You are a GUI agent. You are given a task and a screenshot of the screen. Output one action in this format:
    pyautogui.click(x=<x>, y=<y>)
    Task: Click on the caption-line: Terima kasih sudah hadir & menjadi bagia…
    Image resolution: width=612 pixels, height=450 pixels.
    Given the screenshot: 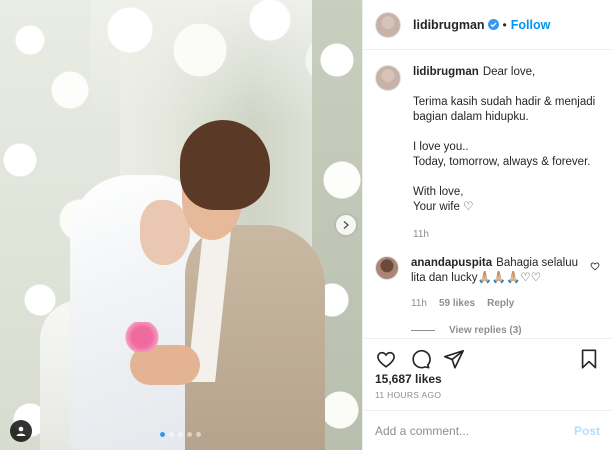 What is the action you would take?
    pyautogui.click(x=504, y=109)
    